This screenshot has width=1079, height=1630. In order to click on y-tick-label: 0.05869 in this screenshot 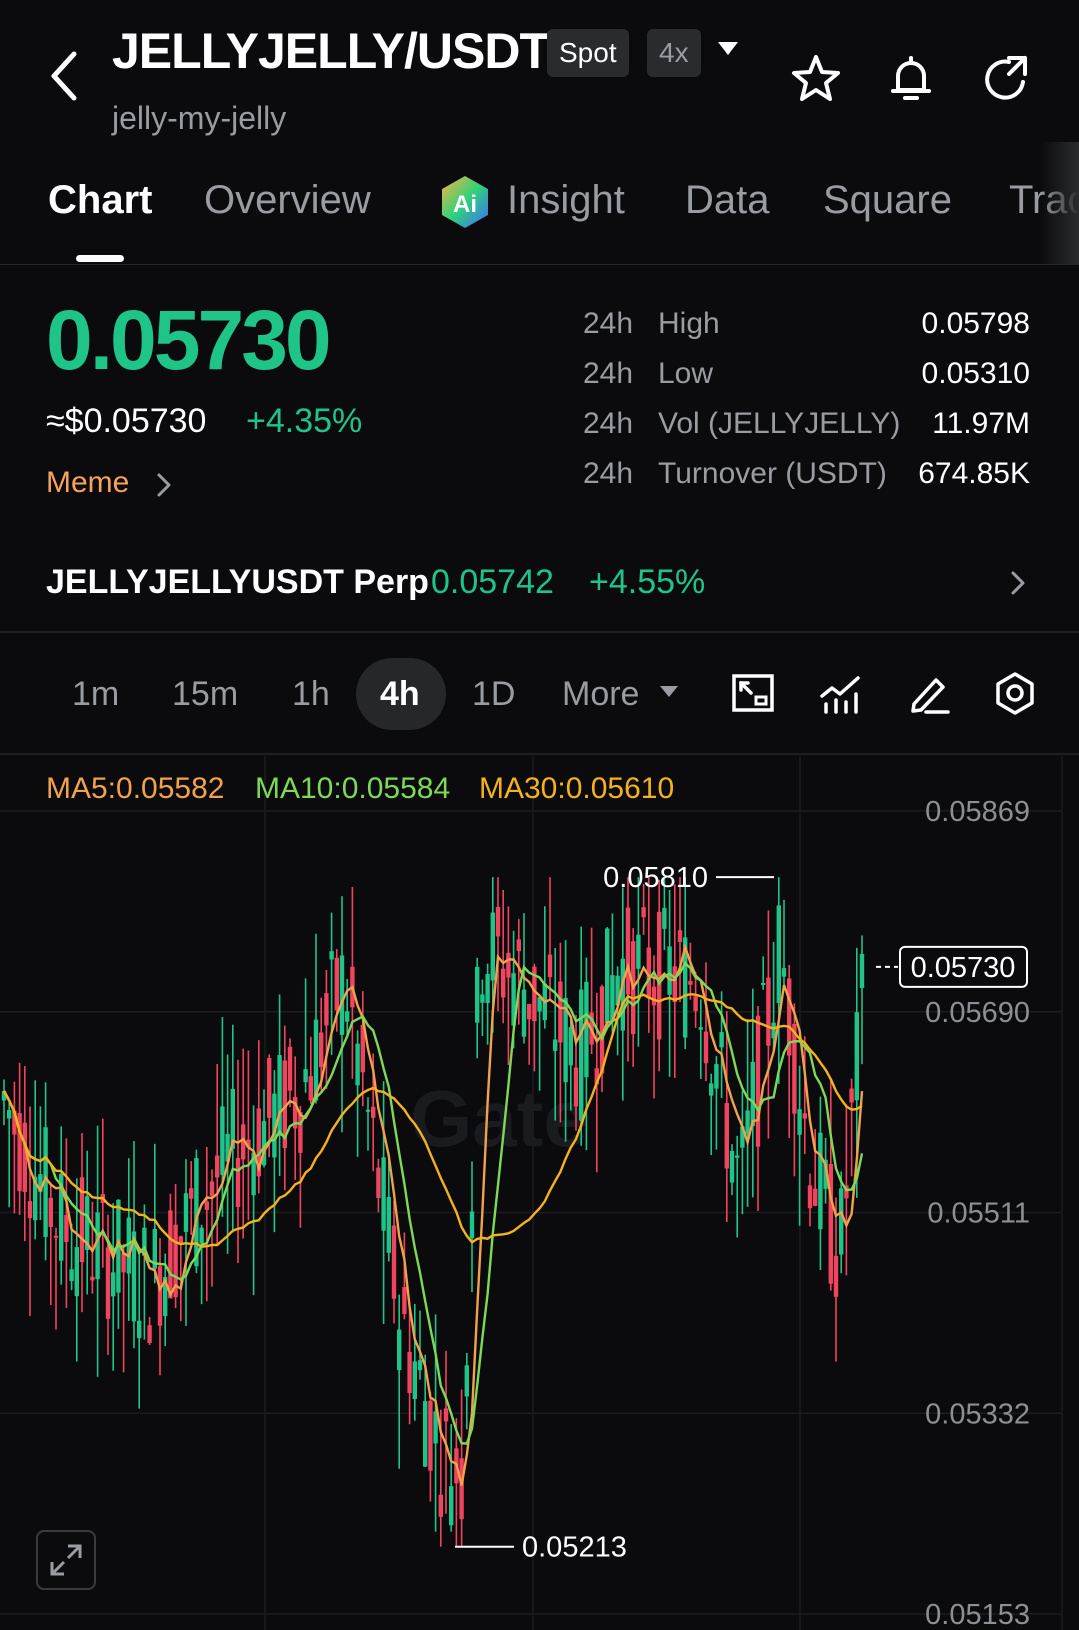, I will do `click(977, 812)`.